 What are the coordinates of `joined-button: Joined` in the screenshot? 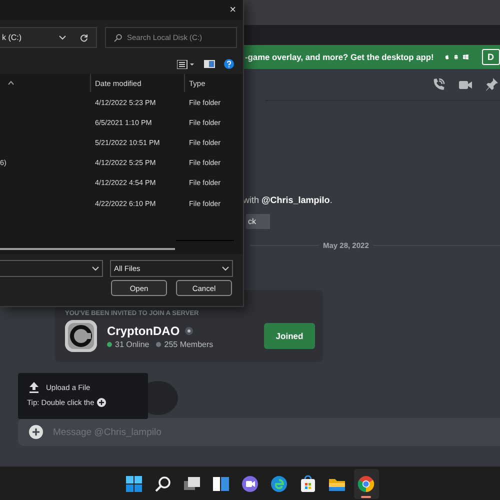 It's located at (289, 336).